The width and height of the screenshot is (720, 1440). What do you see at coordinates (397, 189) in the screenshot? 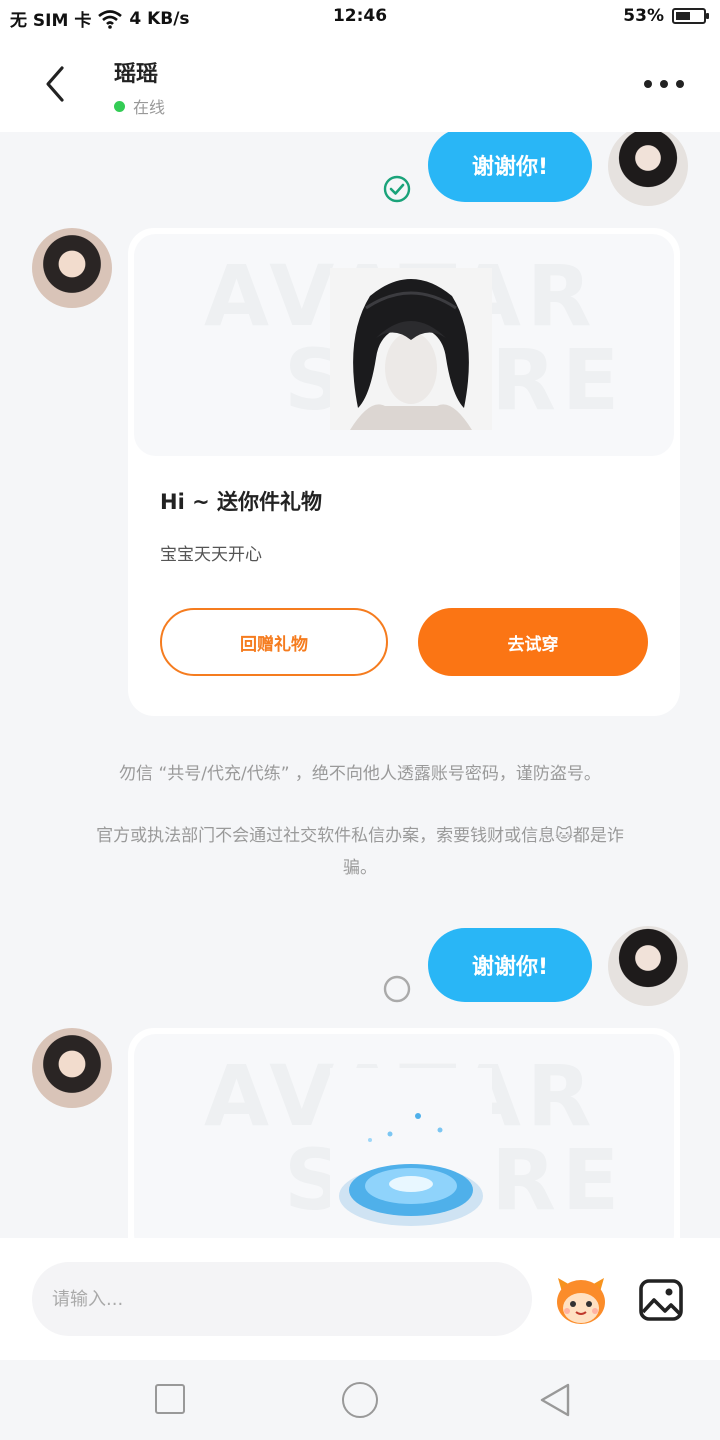
I see `check-circle-icon` at bounding box center [397, 189].